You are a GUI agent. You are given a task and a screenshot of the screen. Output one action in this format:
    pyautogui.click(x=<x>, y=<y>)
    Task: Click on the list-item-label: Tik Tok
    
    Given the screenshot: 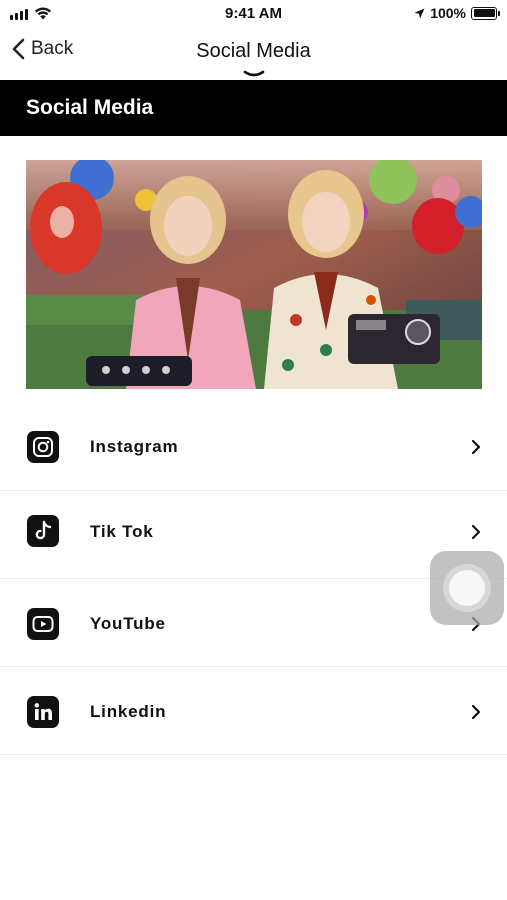 What is the action you would take?
    pyautogui.click(x=122, y=531)
    